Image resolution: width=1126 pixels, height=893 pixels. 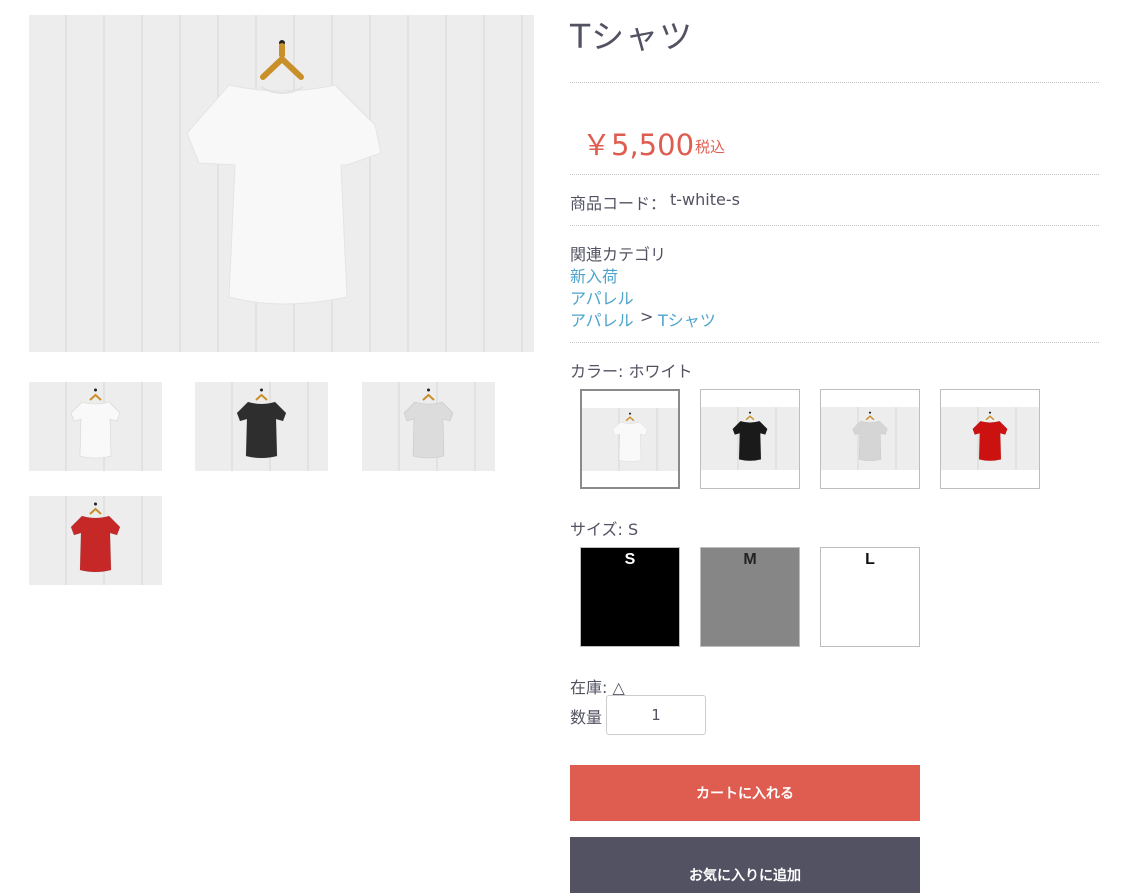 I want to click on thumbnail-white, so click(x=95, y=426).